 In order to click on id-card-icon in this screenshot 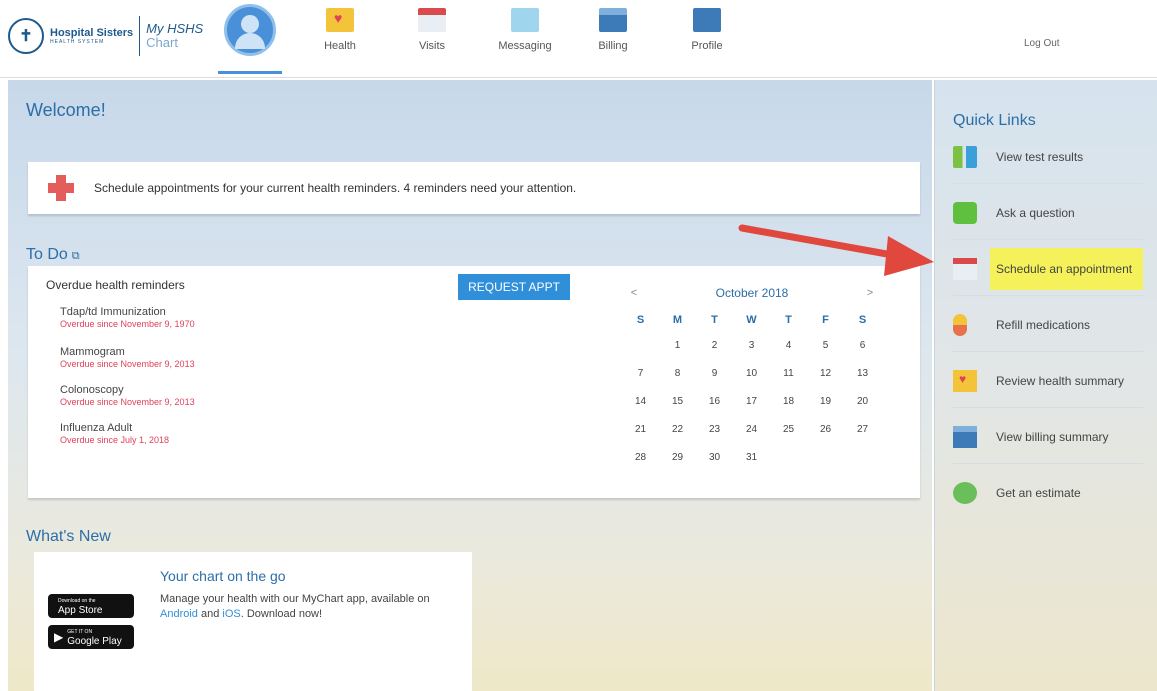, I will do `click(707, 20)`.